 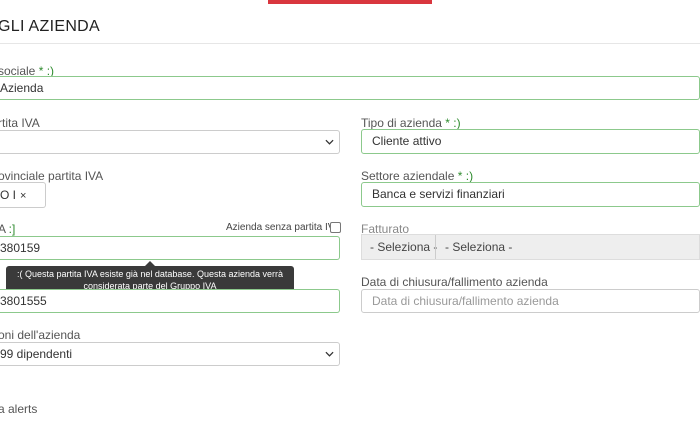 What do you see at coordinates (19, 409) in the screenshot?
I see `alerts-label: a alerts` at bounding box center [19, 409].